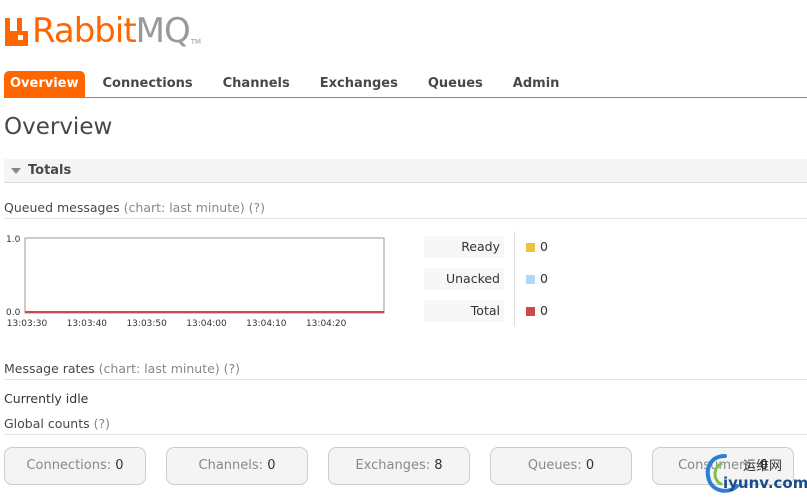 This screenshot has height=499, width=807. What do you see at coordinates (464, 247) in the screenshot?
I see `legend-label: Ready` at bounding box center [464, 247].